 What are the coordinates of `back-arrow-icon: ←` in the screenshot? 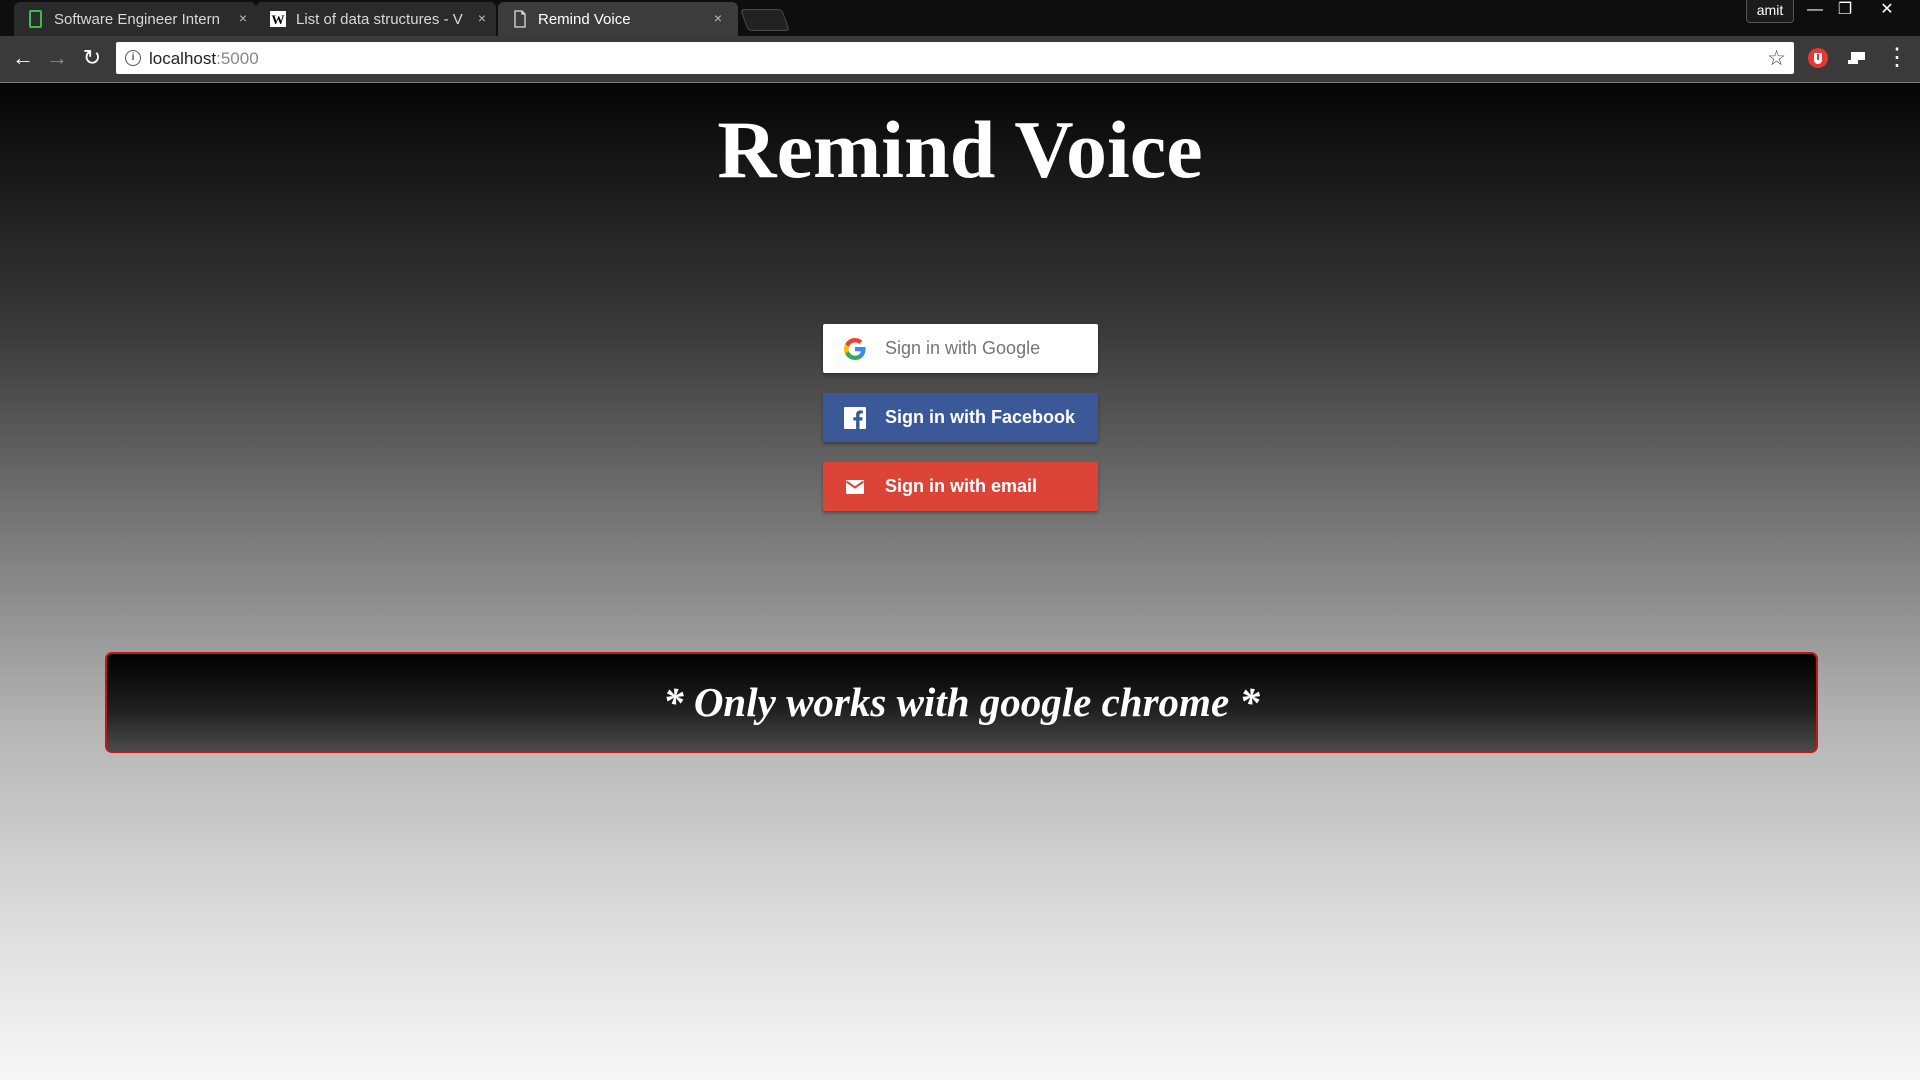 It's located at (23, 58).